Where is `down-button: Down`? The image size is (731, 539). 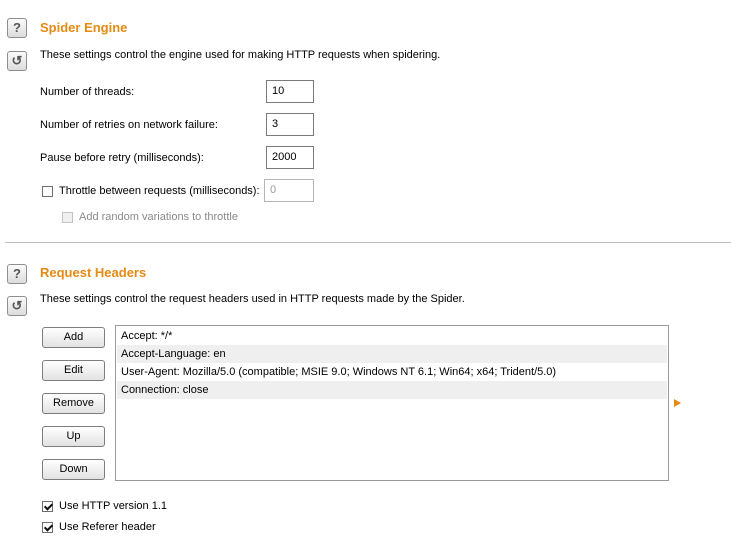
down-button: Down is located at coordinates (73, 469).